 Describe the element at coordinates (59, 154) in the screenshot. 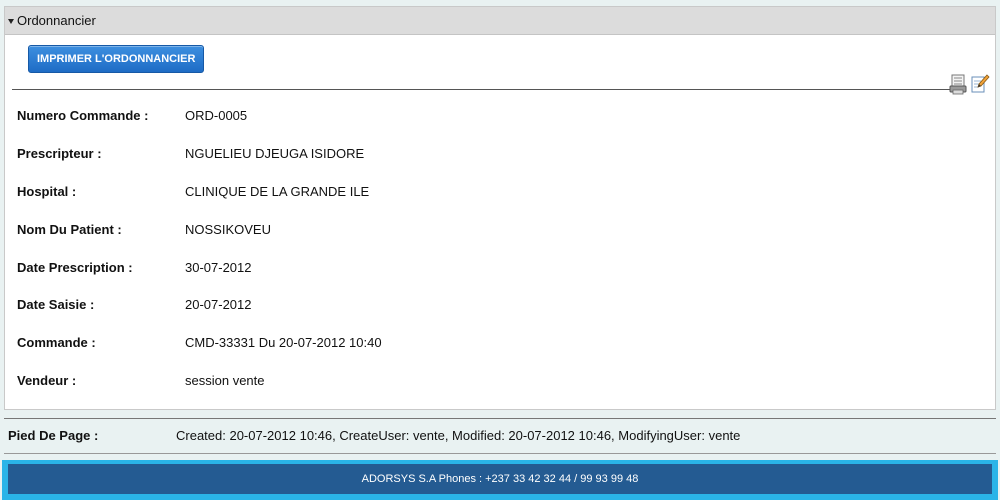

I see `field-label: Prescripteur :` at that location.